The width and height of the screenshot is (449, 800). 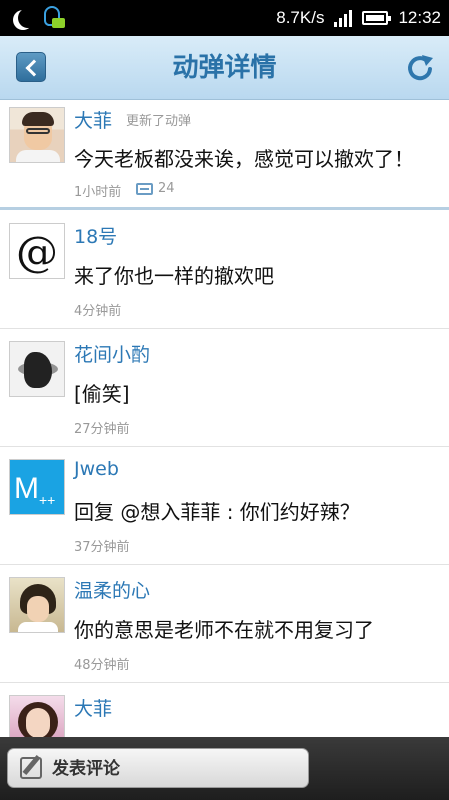 What do you see at coordinates (93, 119) in the screenshot?
I see `post-author: 大菲` at bounding box center [93, 119].